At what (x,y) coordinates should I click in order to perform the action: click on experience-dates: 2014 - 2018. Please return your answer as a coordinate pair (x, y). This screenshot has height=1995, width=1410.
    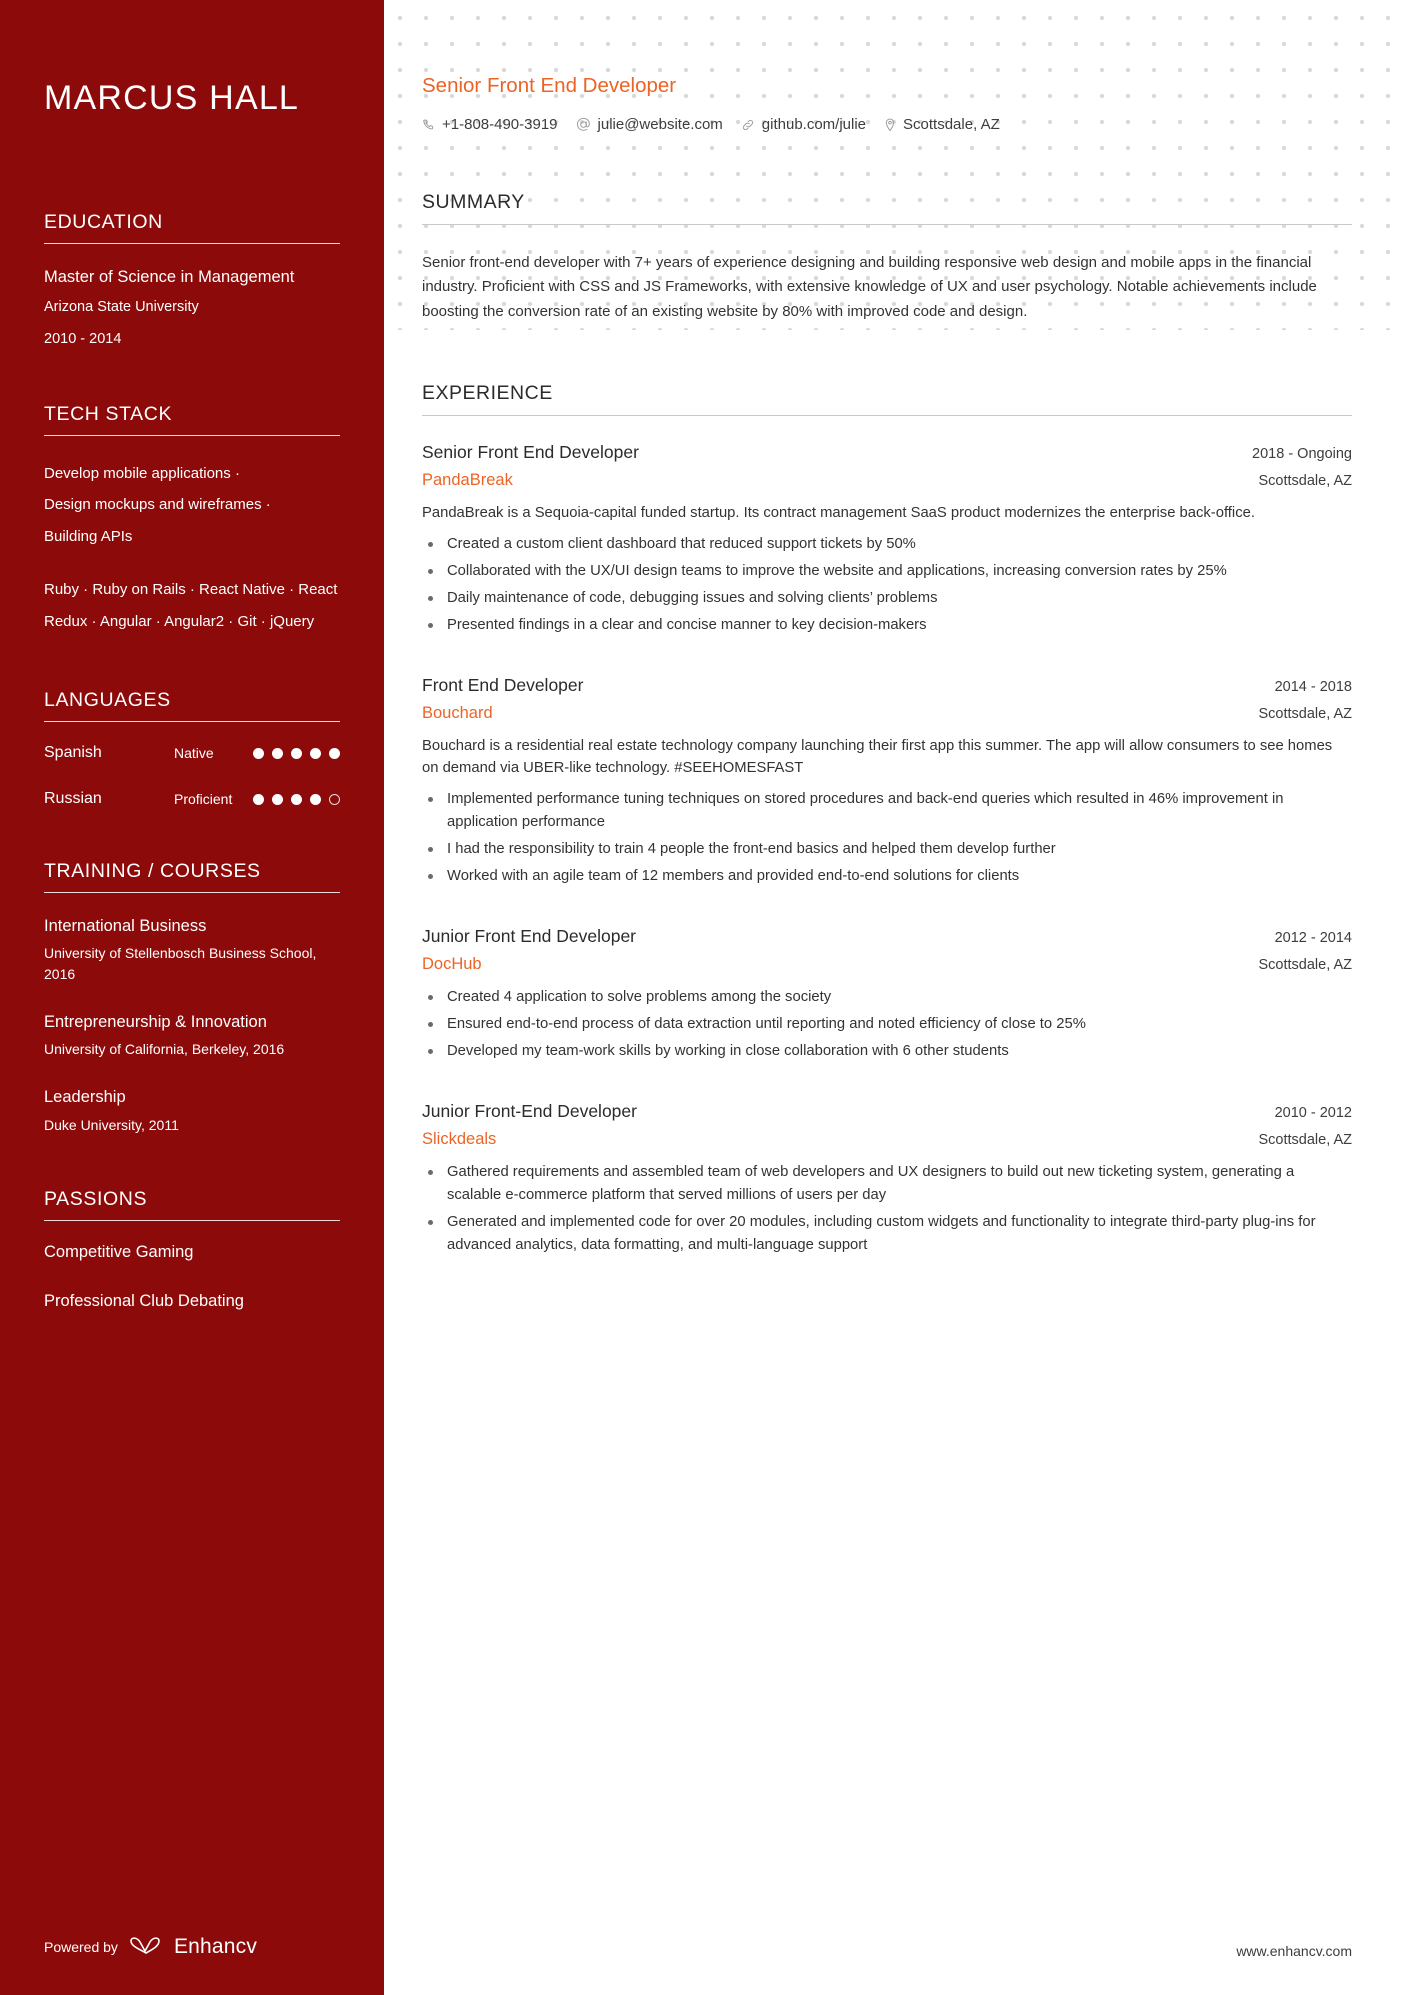
    Looking at the image, I should click on (1313, 686).